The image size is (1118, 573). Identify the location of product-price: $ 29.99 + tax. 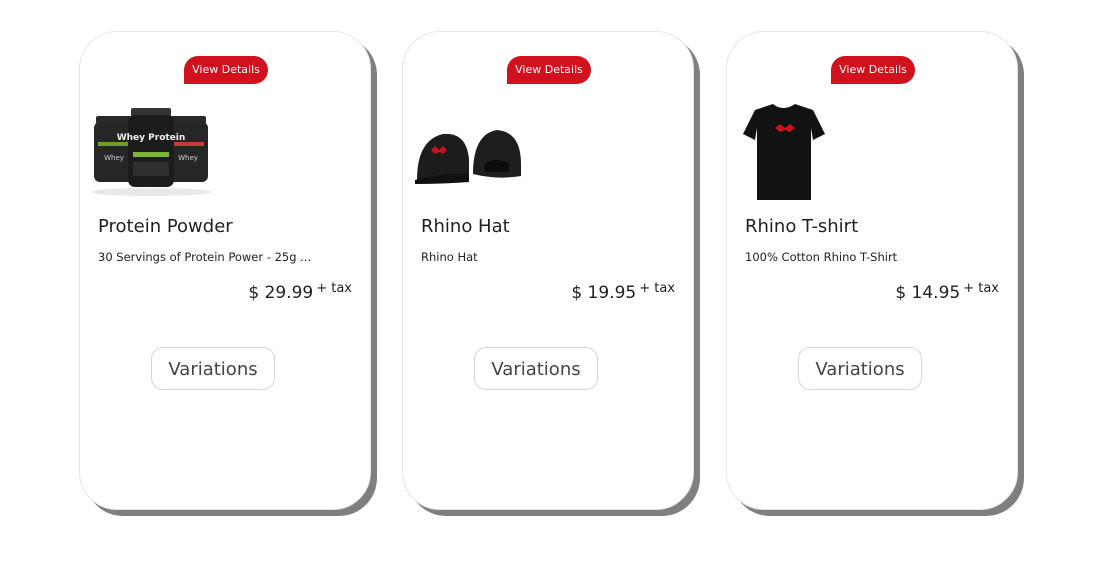
(300, 292).